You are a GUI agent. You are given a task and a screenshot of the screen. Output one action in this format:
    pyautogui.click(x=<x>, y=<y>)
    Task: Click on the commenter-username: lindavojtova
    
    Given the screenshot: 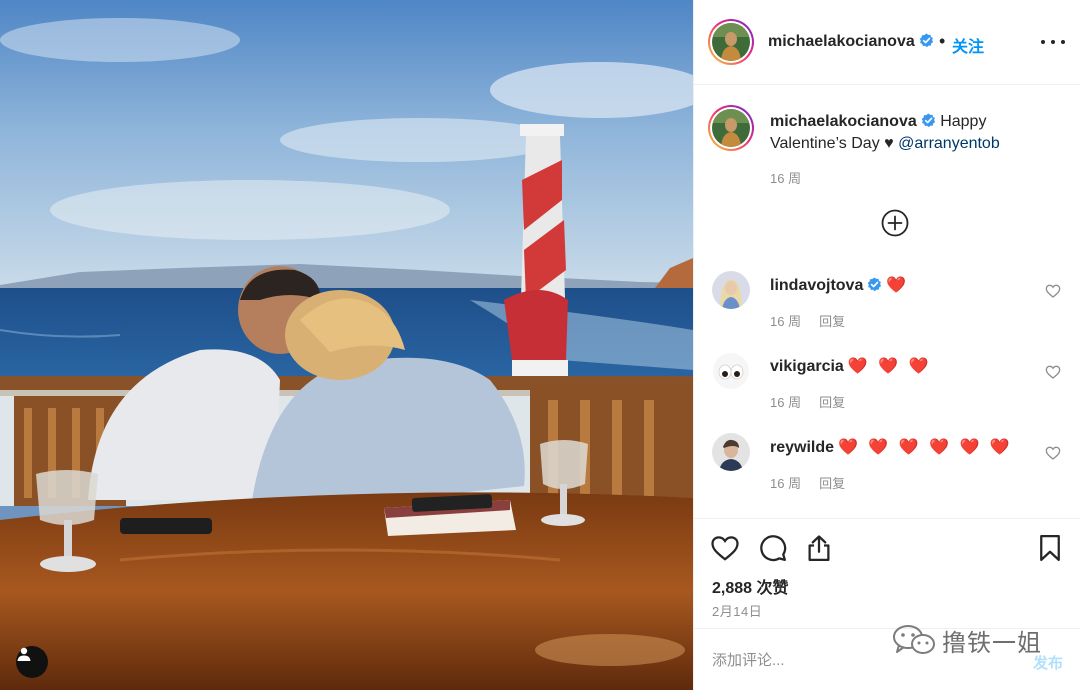 What is the action you would take?
    pyautogui.click(x=816, y=285)
    